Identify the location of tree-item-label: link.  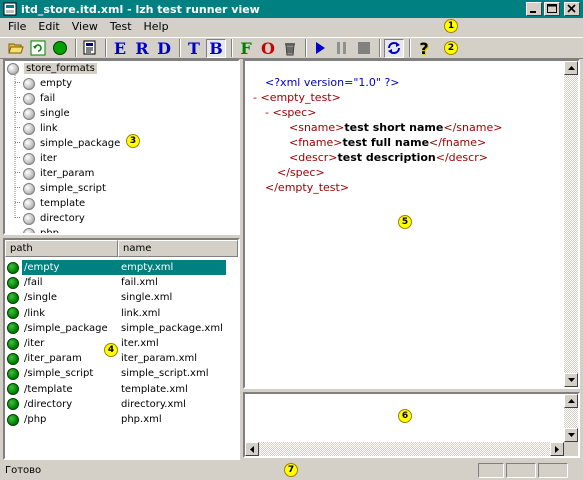
(49, 128).